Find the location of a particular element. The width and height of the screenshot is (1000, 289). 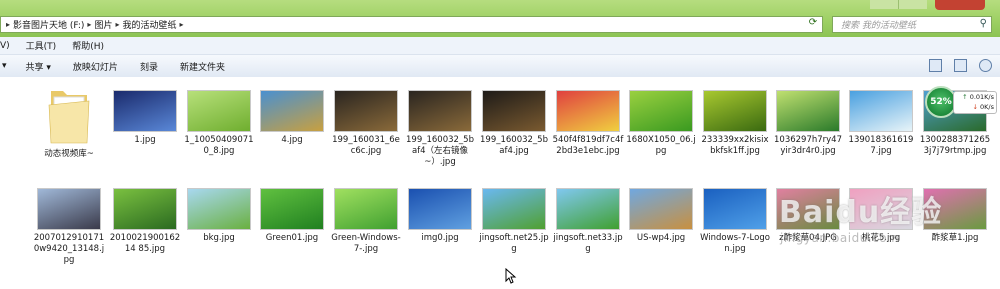

file-item: 233339xx2kisixbkfsk1ff.jpg is located at coordinates (735, 117).